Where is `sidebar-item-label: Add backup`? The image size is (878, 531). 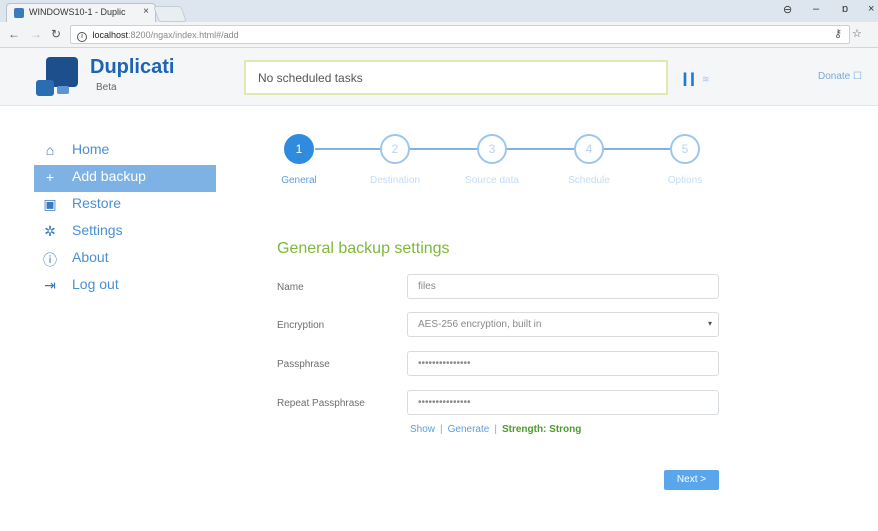 sidebar-item-label: Add backup is located at coordinates (109, 176).